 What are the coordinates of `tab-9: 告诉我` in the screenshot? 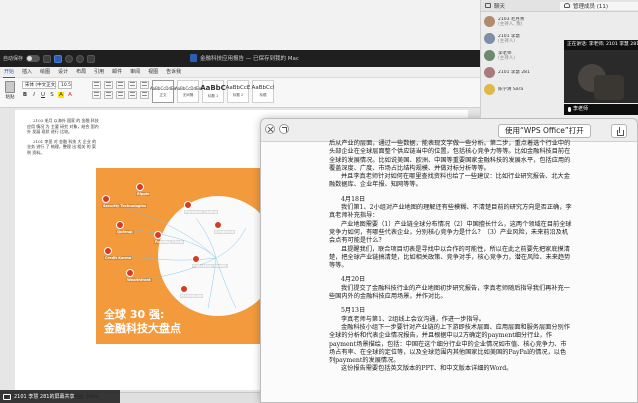 It's located at (173, 72).